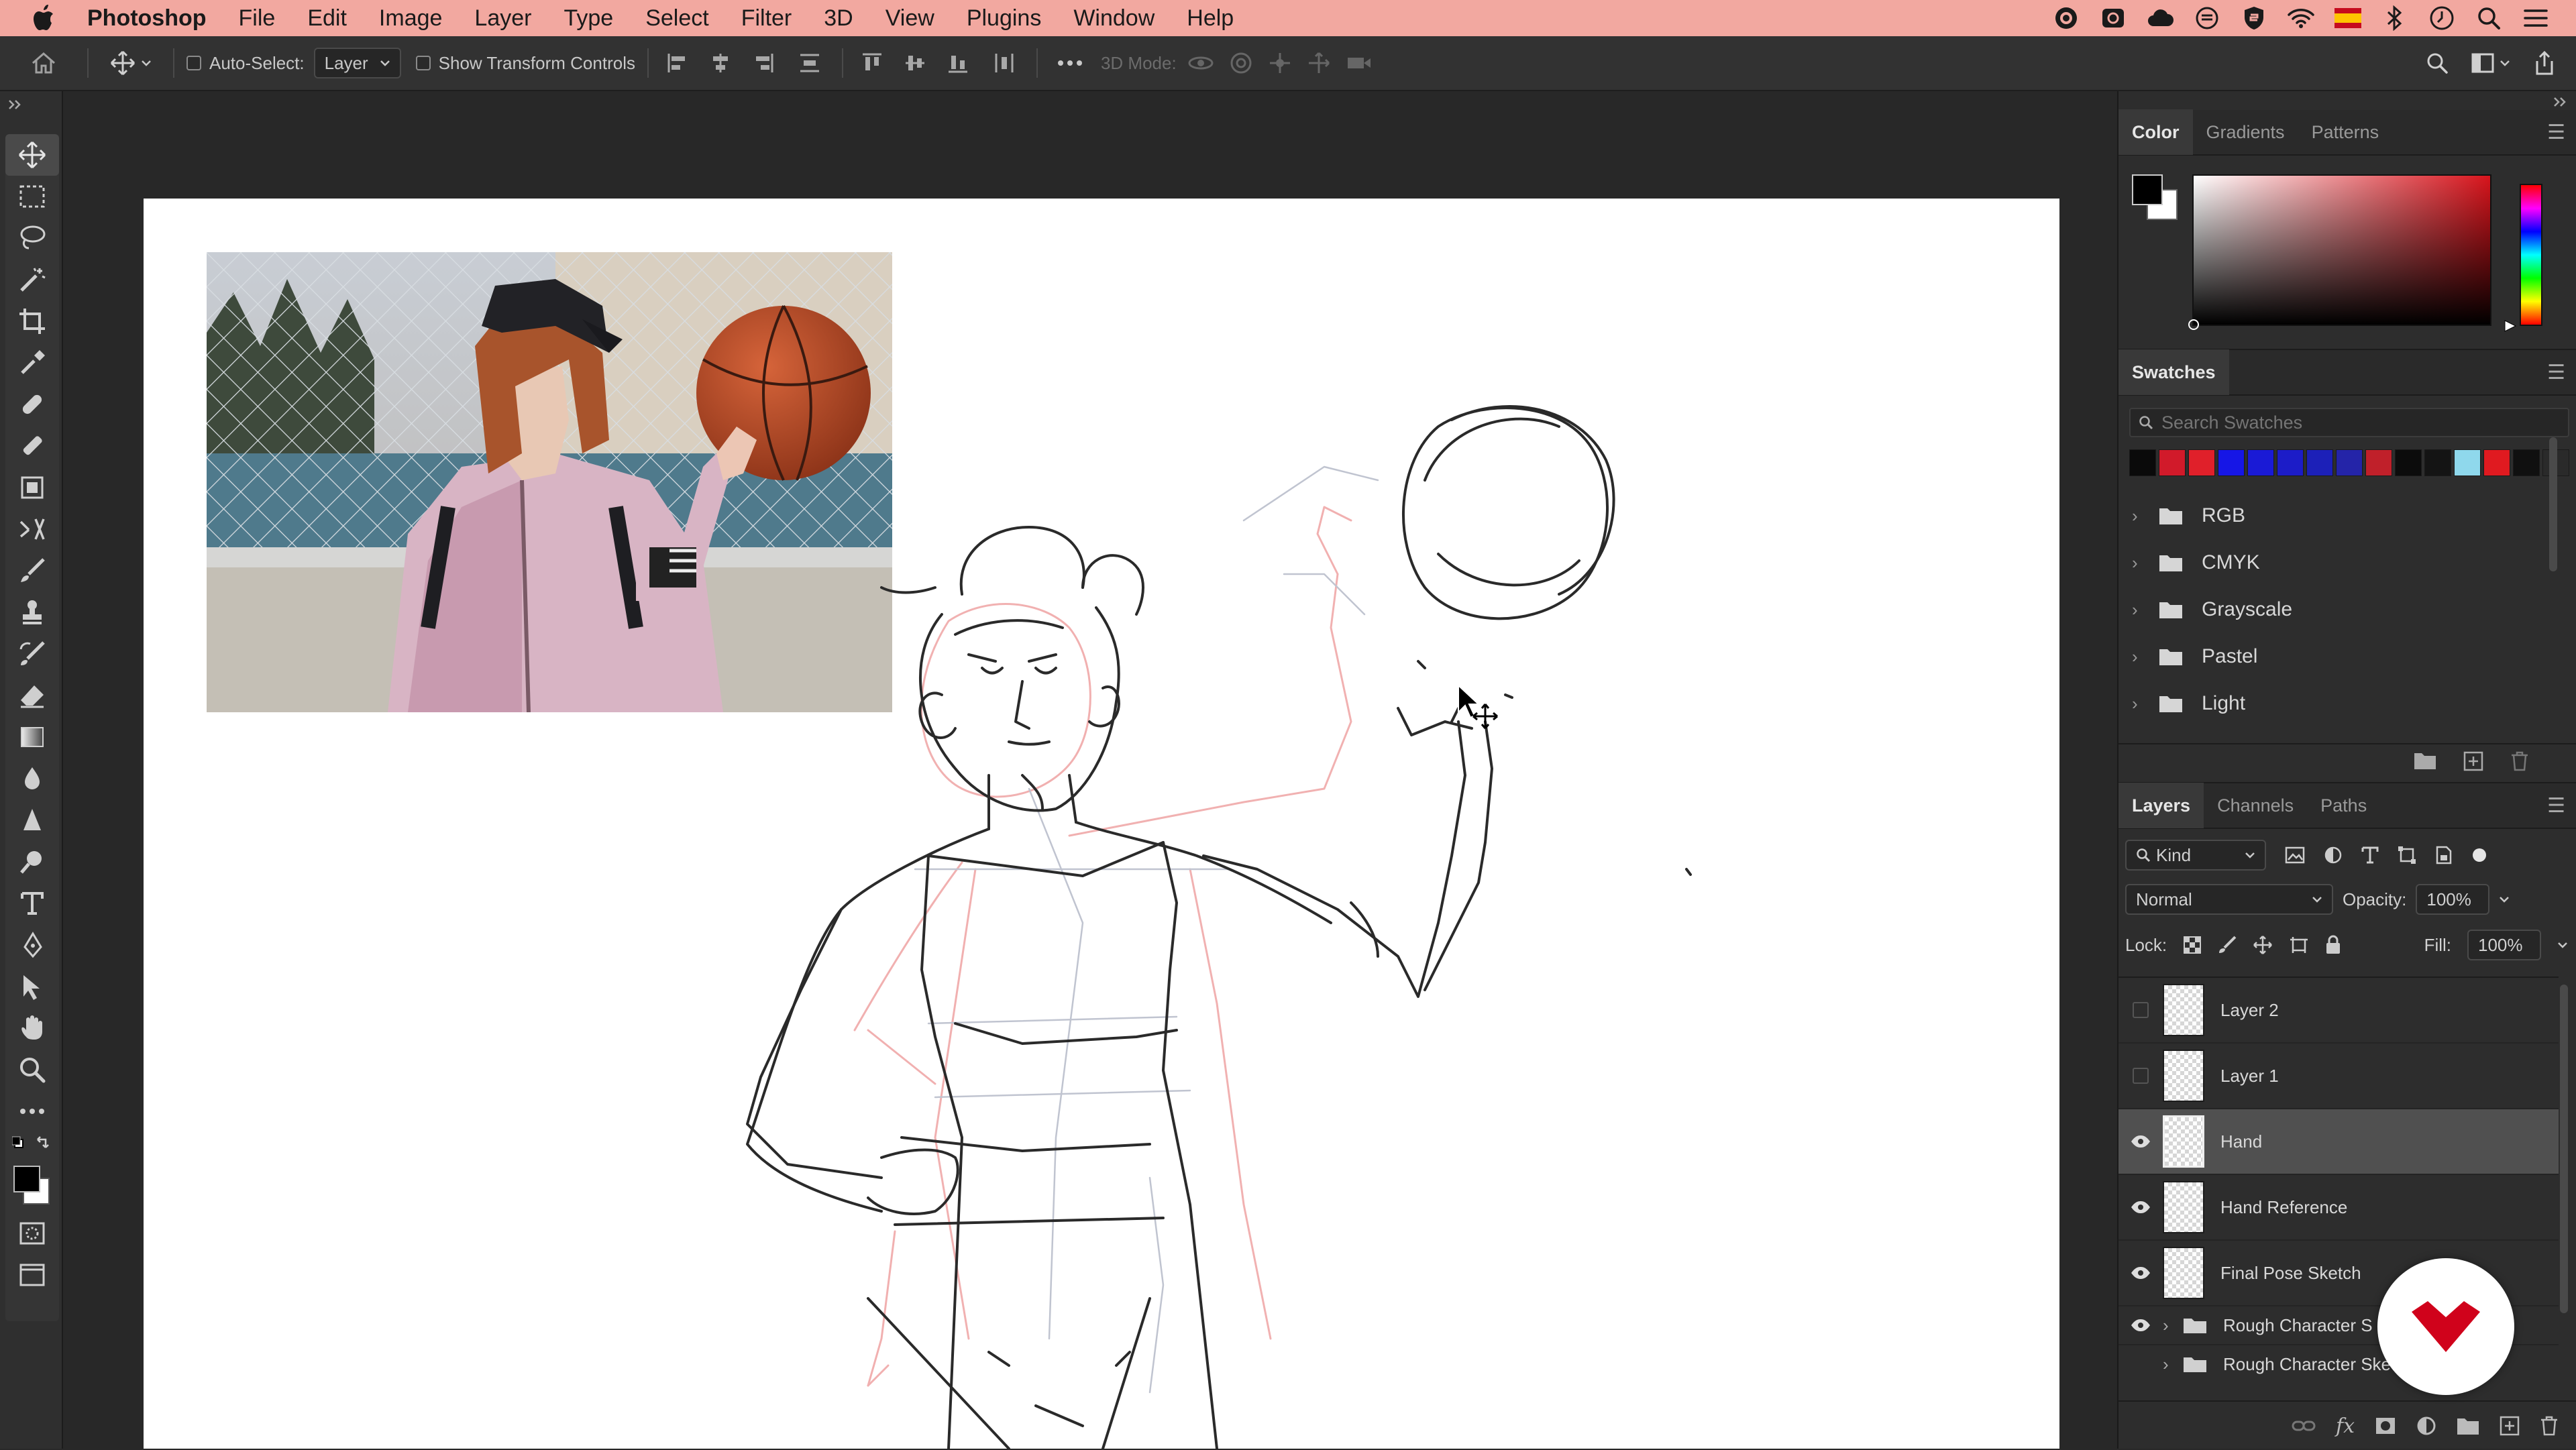 Image resolution: width=2576 pixels, height=1450 pixels. Describe the element at coordinates (131, 63) in the screenshot. I see `tool-preset-picker` at that location.